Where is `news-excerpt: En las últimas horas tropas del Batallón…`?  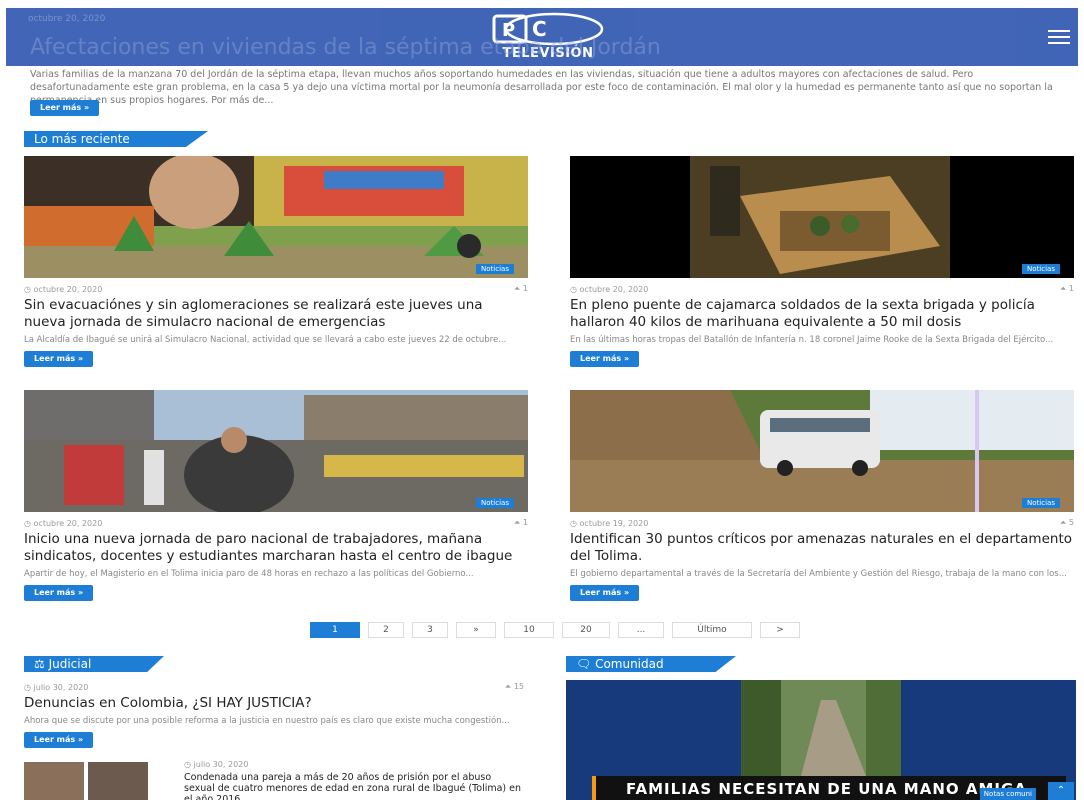 news-excerpt: En las últimas horas tropas del Batallón… is located at coordinates (812, 340).